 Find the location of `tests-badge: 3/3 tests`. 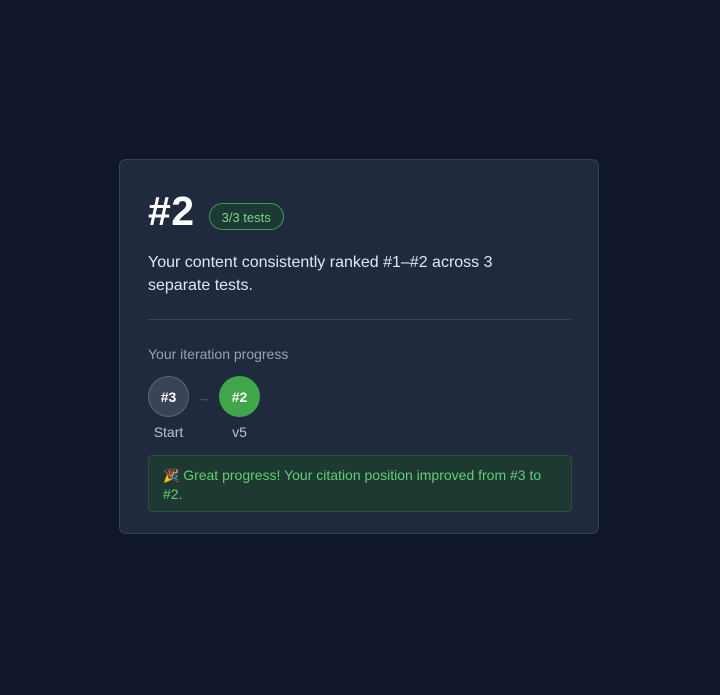

tests-badge: 3/3 tests is located at coordinates (246, 216).